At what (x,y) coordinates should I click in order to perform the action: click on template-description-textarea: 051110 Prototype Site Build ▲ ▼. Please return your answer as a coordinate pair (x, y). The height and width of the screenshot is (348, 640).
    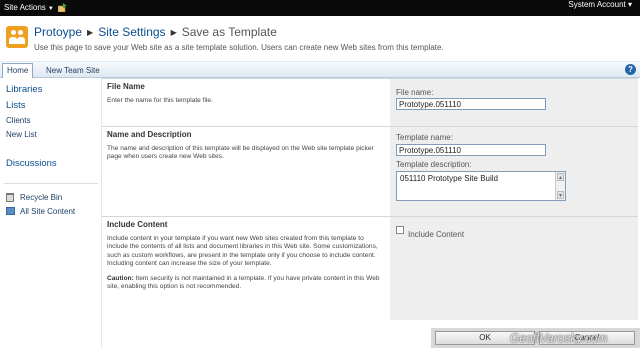
    Looking at the image, I should click on (481, 186).